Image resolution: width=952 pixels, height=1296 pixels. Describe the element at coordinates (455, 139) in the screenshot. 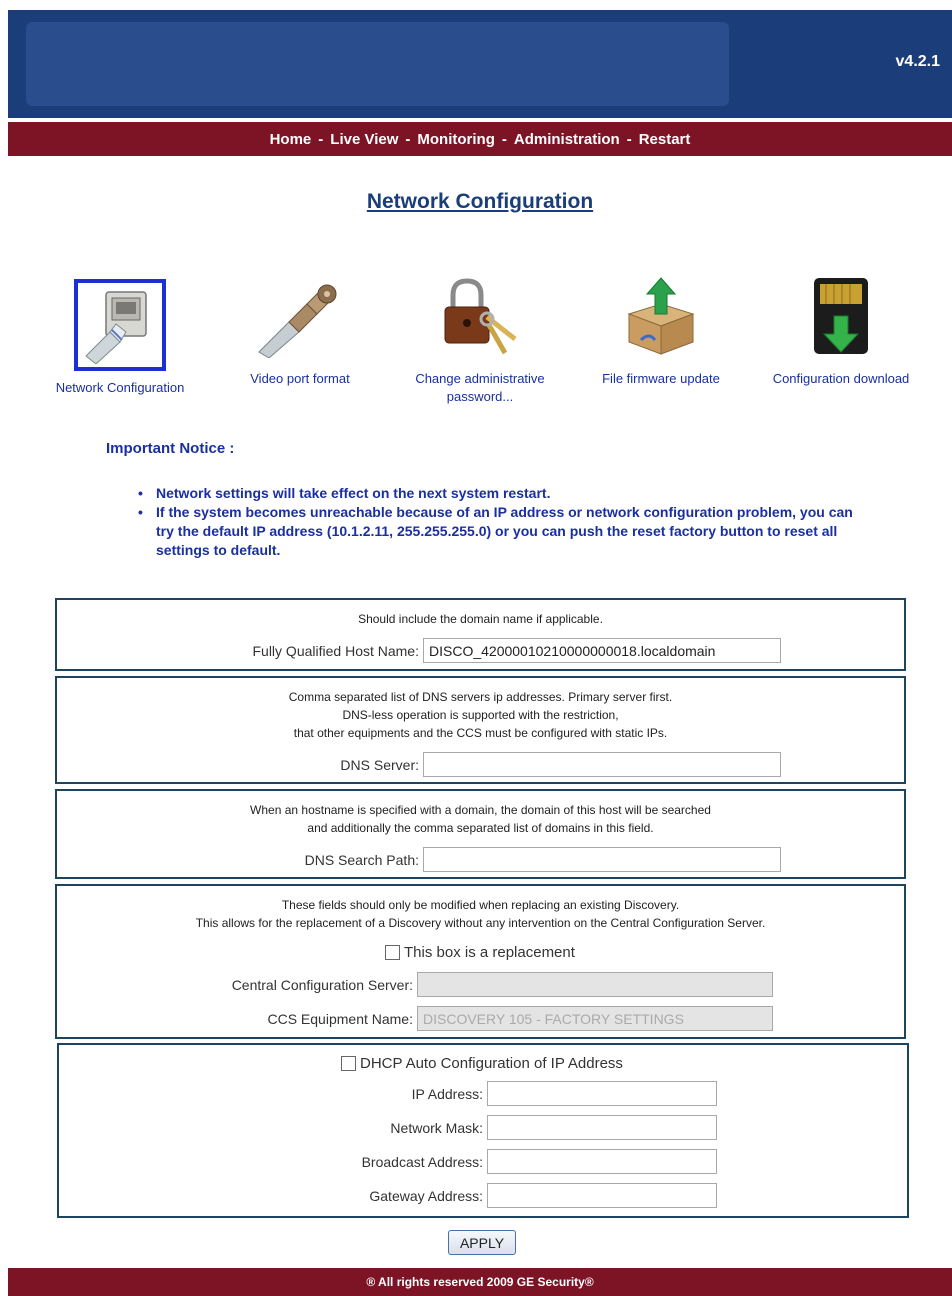

I see `nav-monitoring: Monitoring` at that location.